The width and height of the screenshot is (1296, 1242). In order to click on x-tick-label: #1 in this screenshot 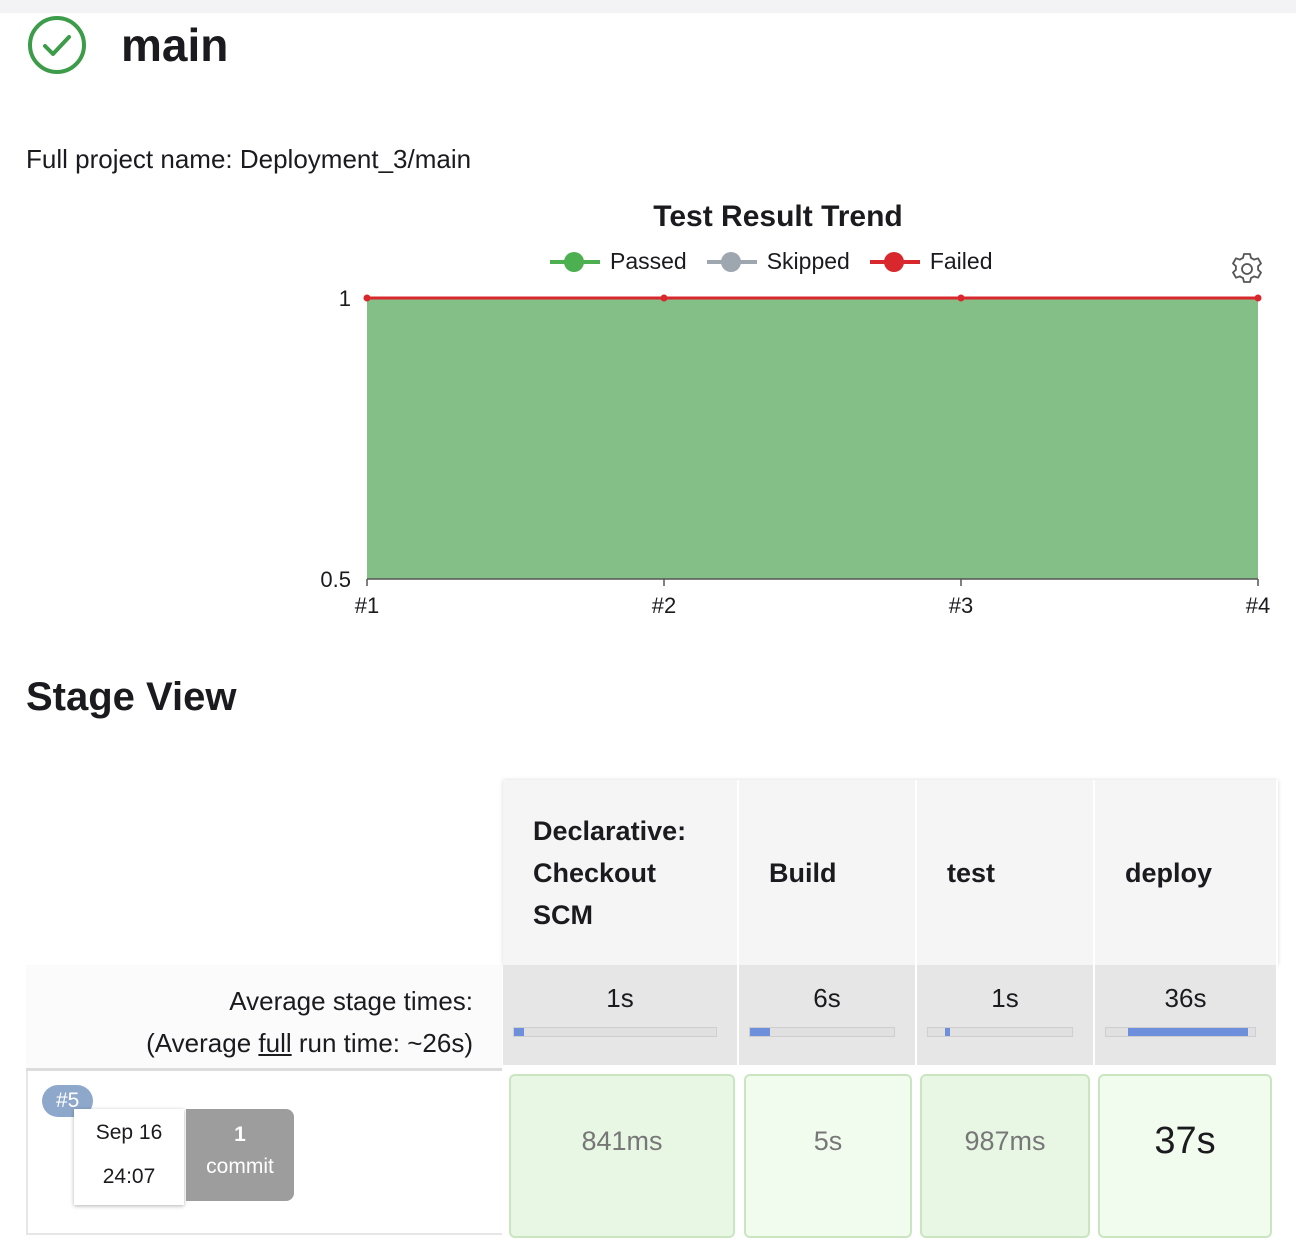, I will do `click(367, 605)`.